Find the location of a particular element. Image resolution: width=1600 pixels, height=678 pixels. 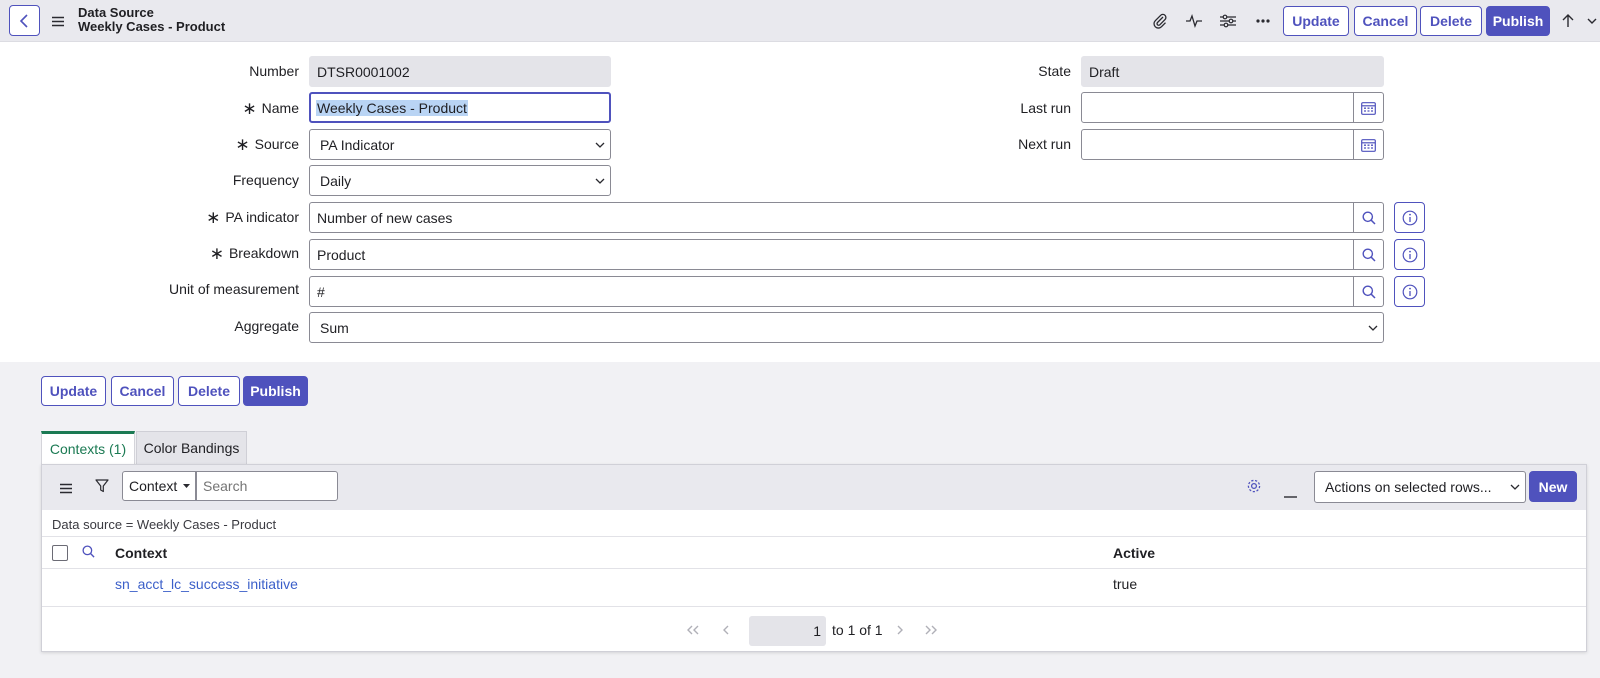

attachment-button is located at coordinates (1160, 21).